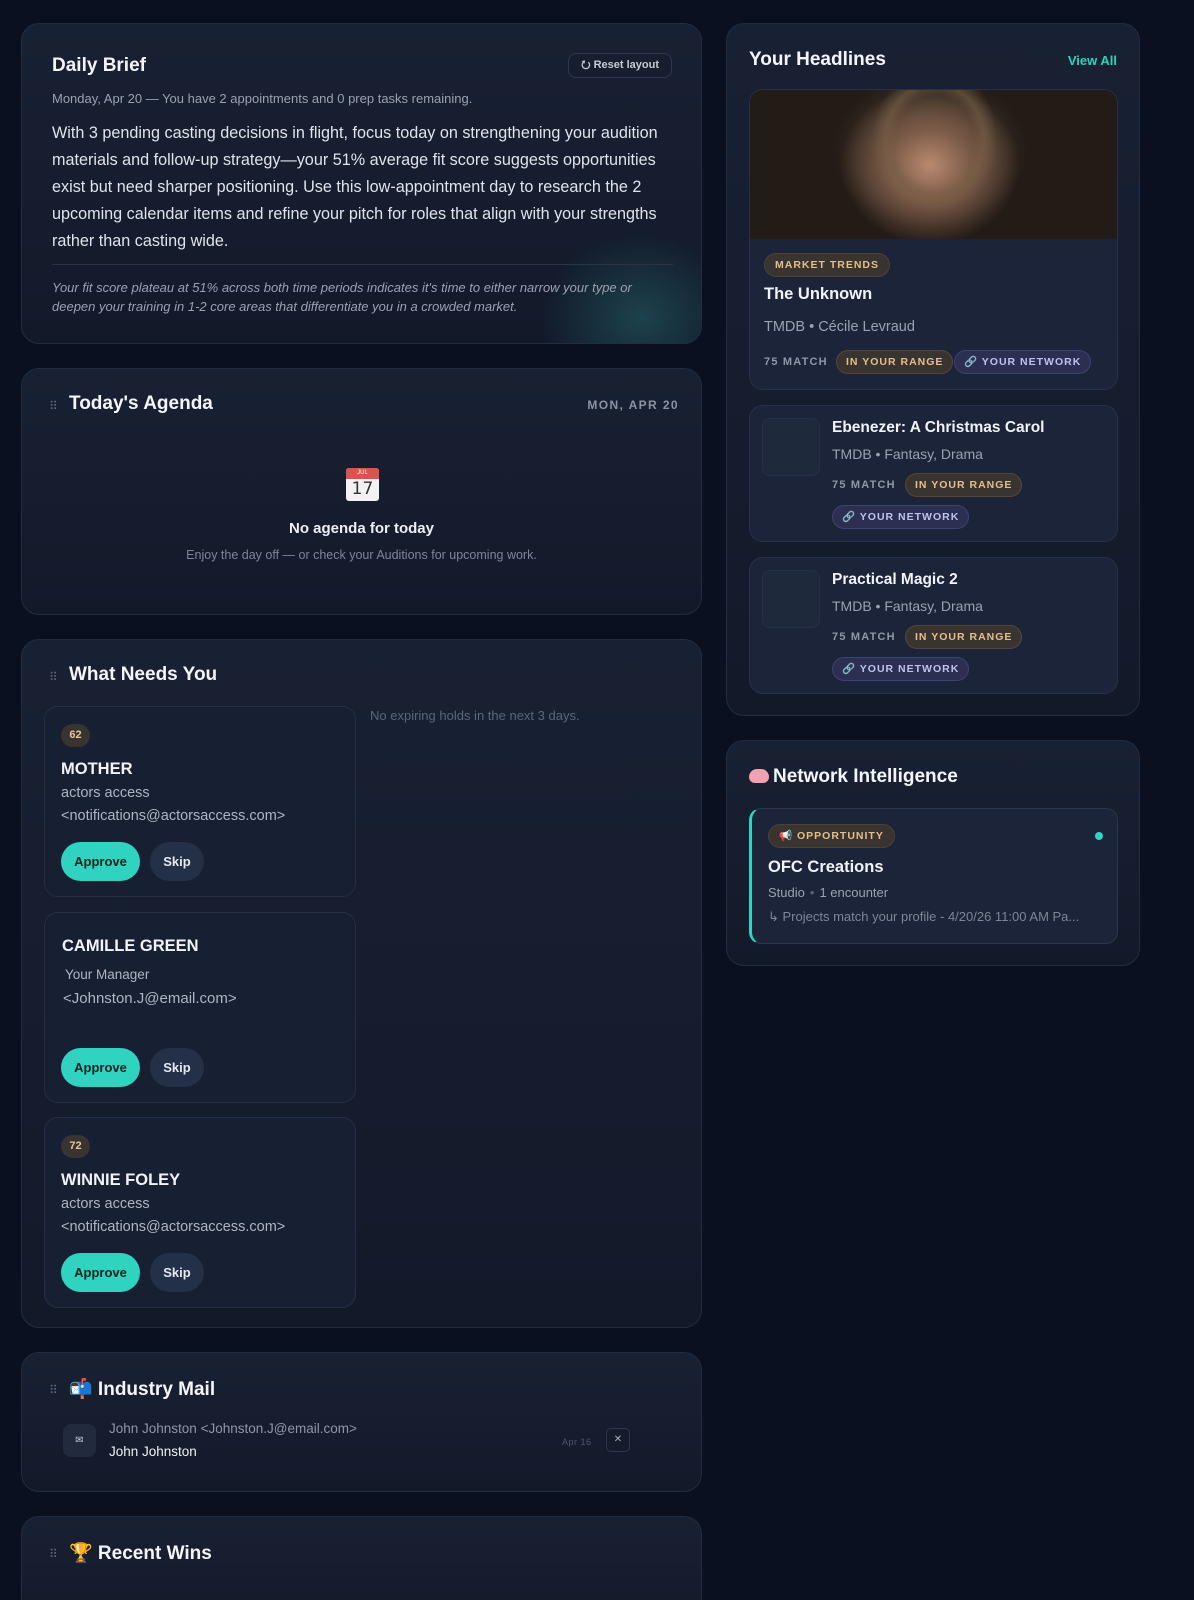 The height and width of the screenshot is (1600, 1194). Describe the element at coordinates (97, 769) in the screenshot. I see `need-item-name: MOTHER` at that location.